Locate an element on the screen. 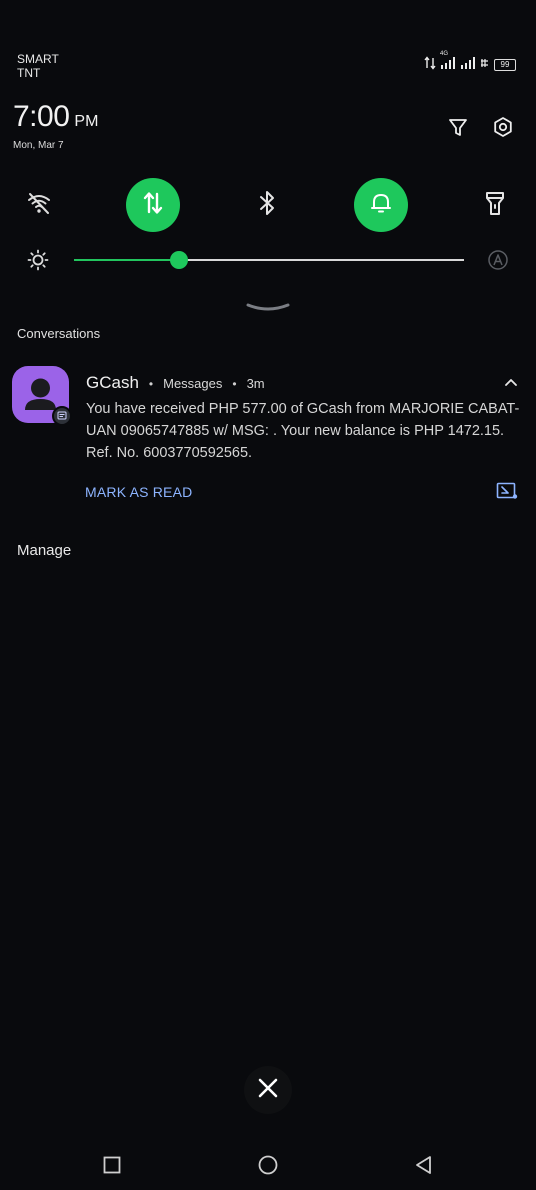  mark-as-read-button: MARK AS READ is located at coordinates (138, 492).